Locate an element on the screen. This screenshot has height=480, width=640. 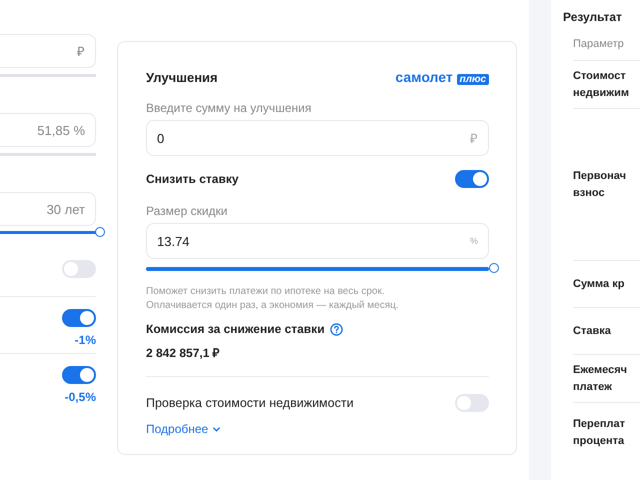
commission-value: 2 842 857,1 ₽ is located at coordinates (183, 353).